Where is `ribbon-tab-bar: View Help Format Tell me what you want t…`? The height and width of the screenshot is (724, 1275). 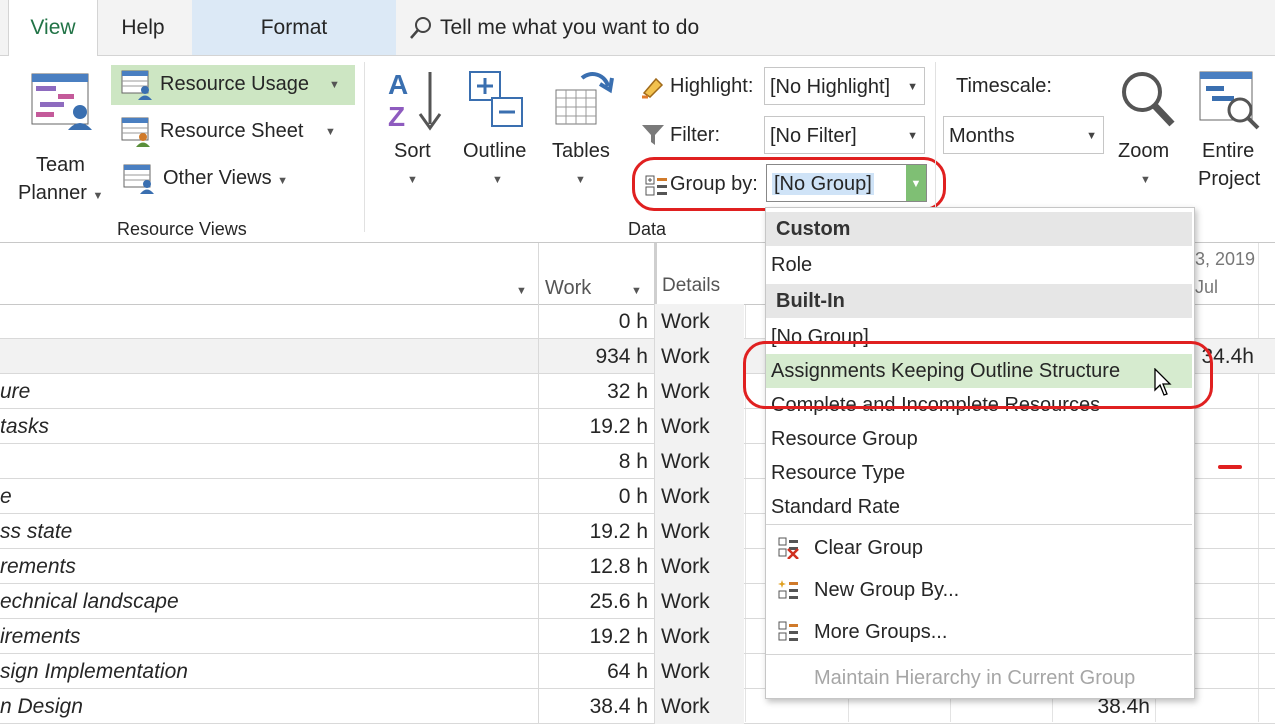 ribbon-tab-bar: View Help Format Tell me what you want t… is located at coordinates (637, 28).